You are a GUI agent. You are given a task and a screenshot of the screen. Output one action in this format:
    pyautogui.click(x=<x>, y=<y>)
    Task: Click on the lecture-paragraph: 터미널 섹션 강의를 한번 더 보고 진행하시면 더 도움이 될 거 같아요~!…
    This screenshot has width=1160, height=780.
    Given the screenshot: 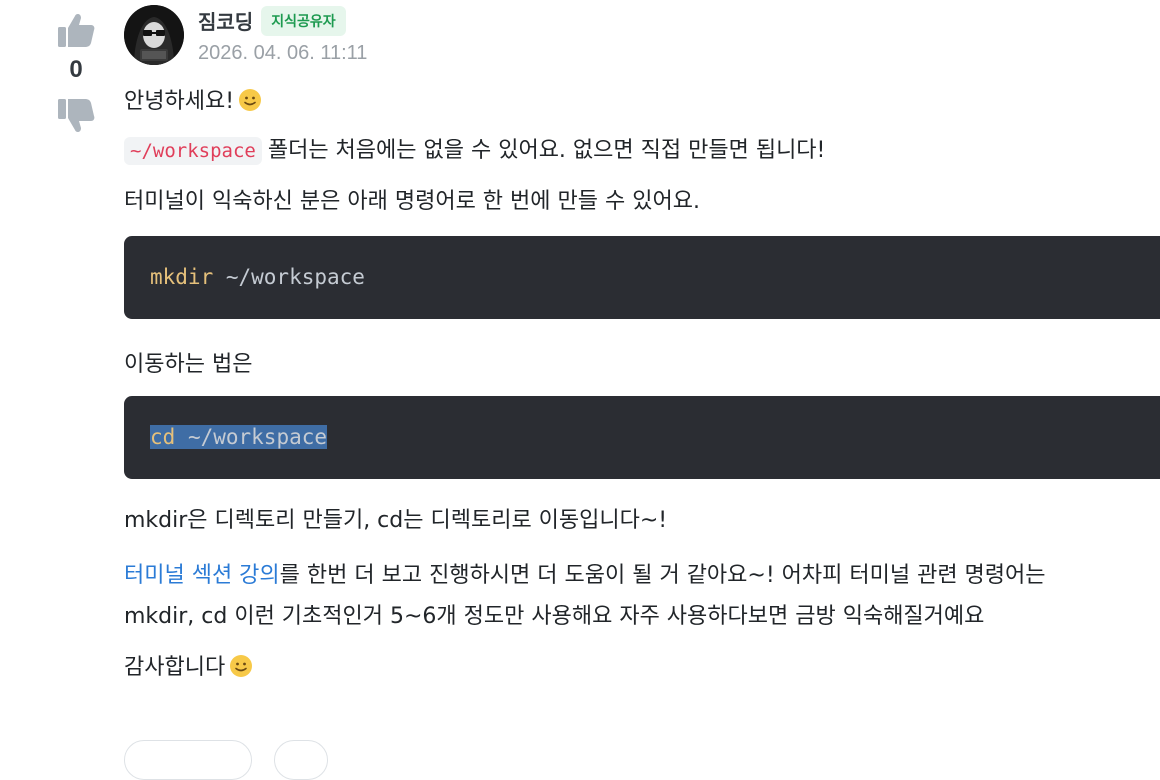 What is the action you would take?
    pyautogui.click(x=642, y=597)
    